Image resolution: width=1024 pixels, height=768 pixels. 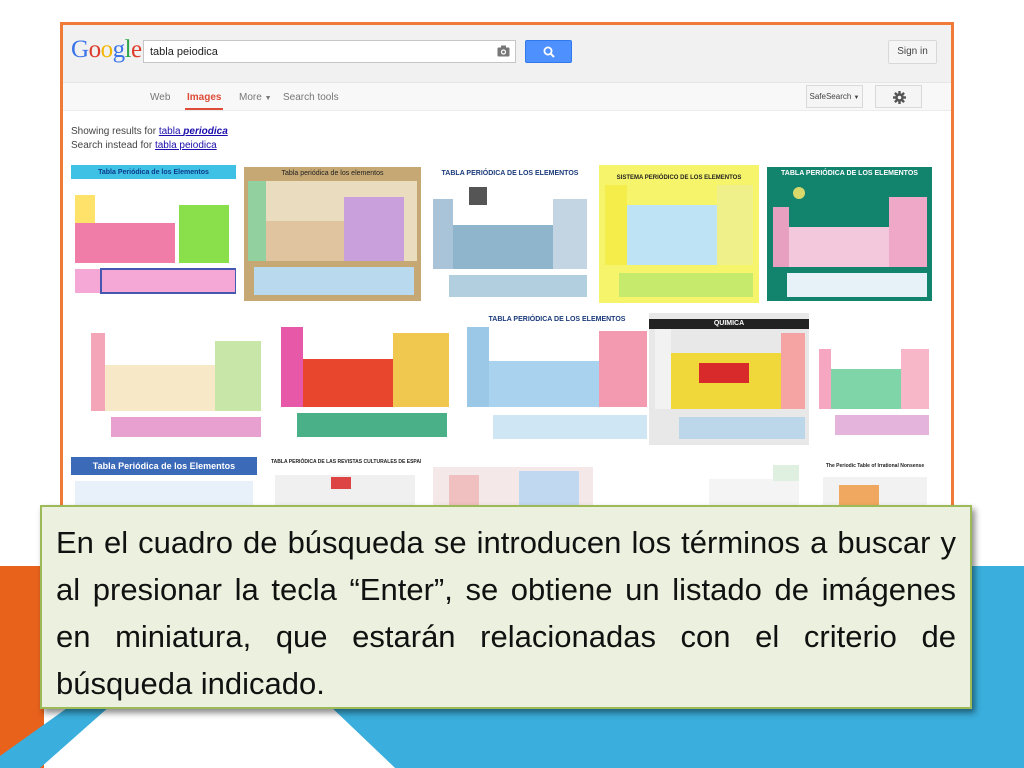 I want to click on google-header: Google Sign in, so click(x=507, y=54).